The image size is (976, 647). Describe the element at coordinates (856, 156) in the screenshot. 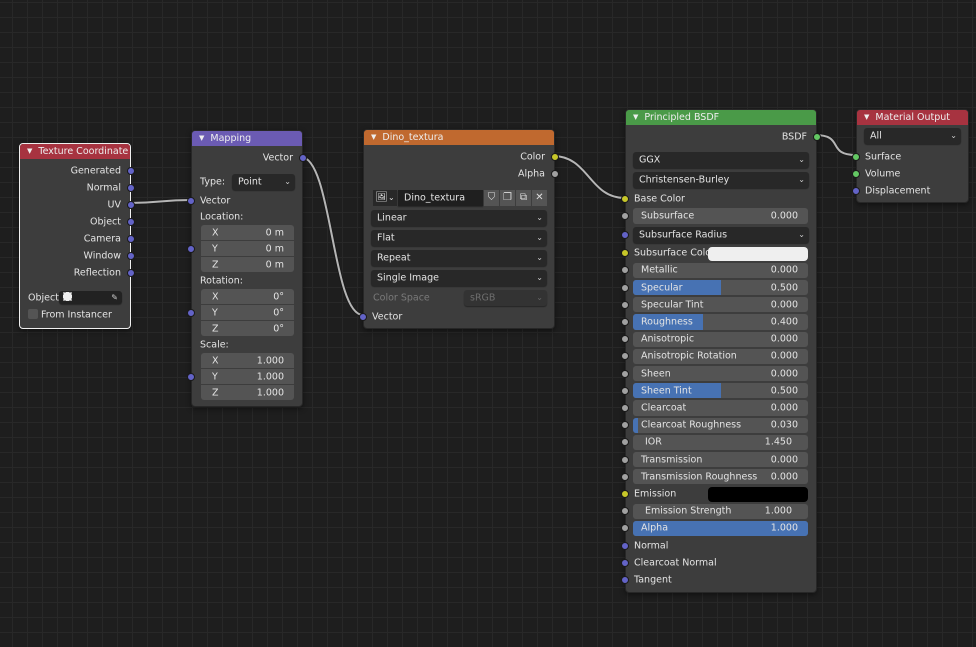

I see `input-socket-surface` at that location.